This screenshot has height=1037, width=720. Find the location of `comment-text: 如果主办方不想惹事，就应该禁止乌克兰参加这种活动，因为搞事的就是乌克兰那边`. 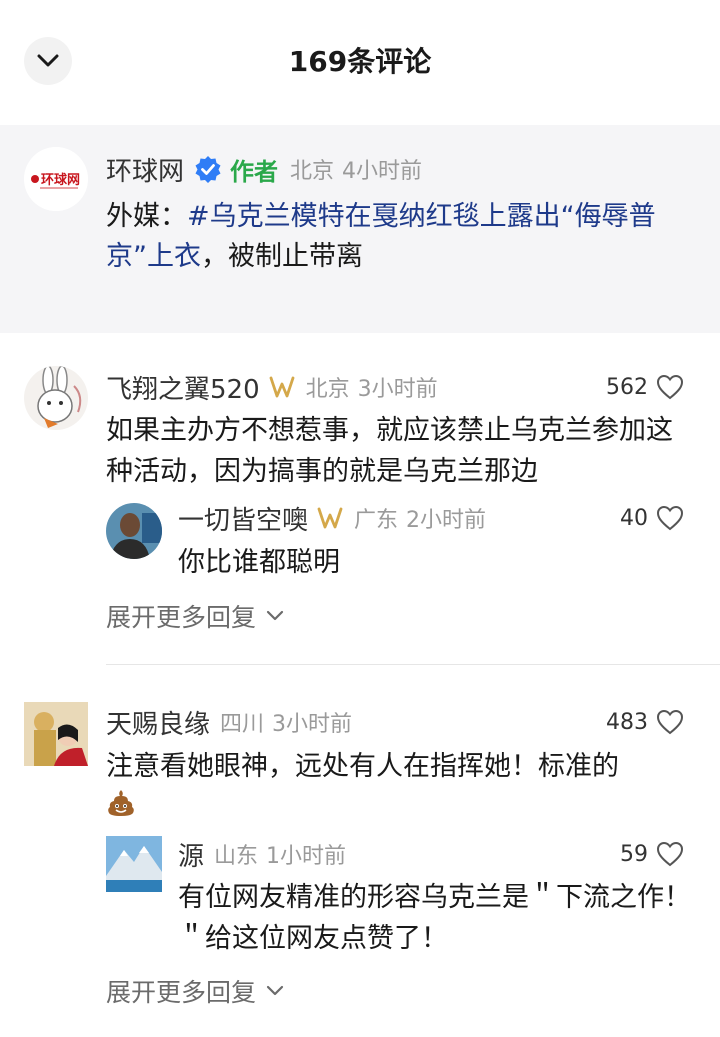

comment-text: 如果主办方不想惹事，就应该禁止乌克兰参加这种活动，因为搞事的就是乌克兰那边 is located at coordinates (389, 451).